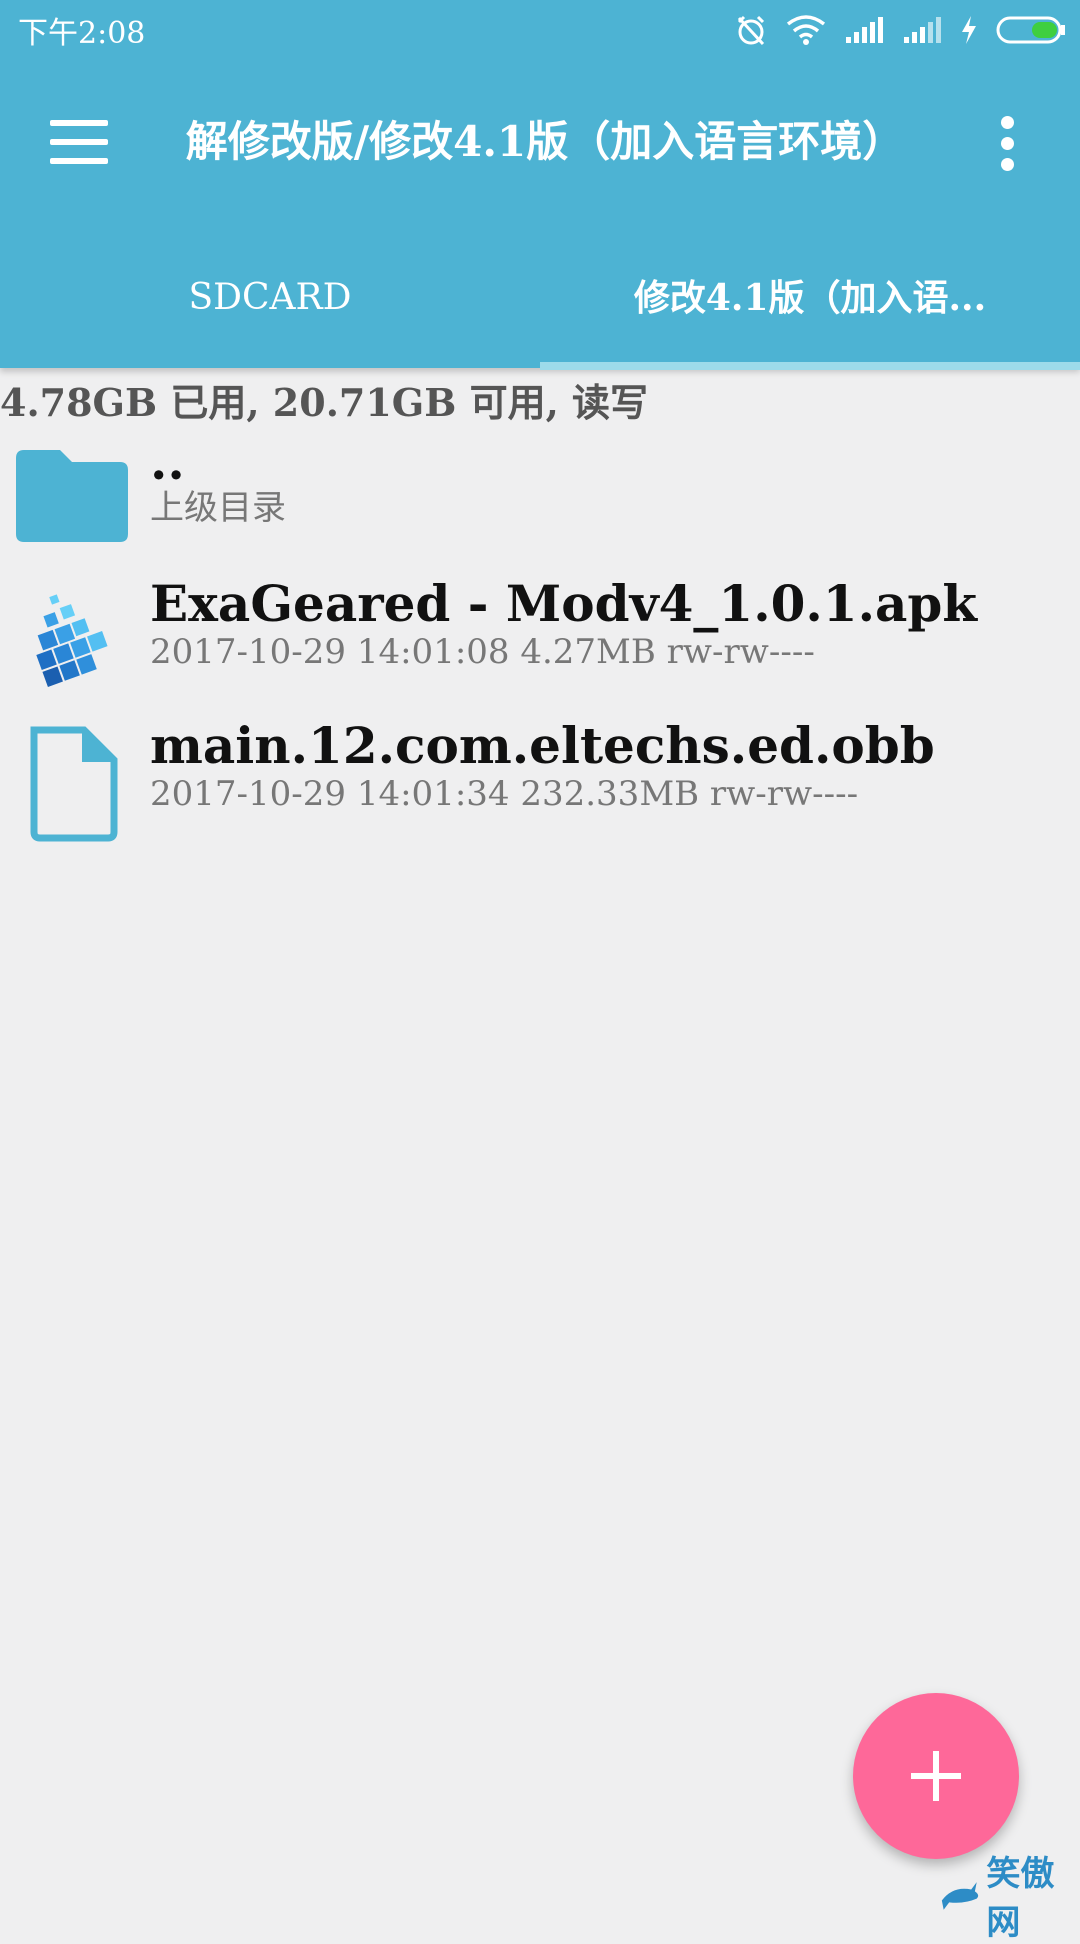 The image size is (1080, 1944). Describe the element at coordinates (564, 603) in the screenshot. I see `file-name: ExaGeared - Modv4_1.0.1.apk` at that location.